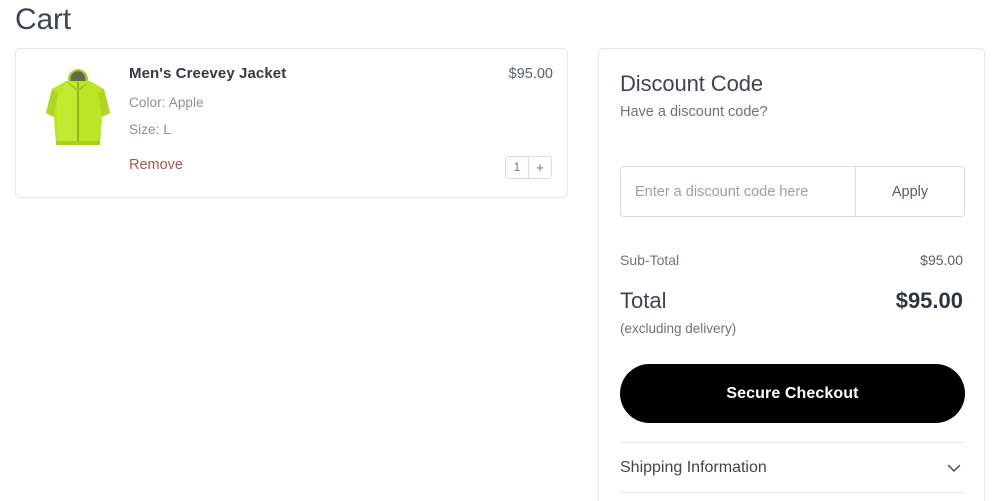 This screenshot has height=501, width=1000. What do you see at coordinates (929, 300) in the screenshot?
I see `total-value: $95.00` at bounding box center [929, 300].